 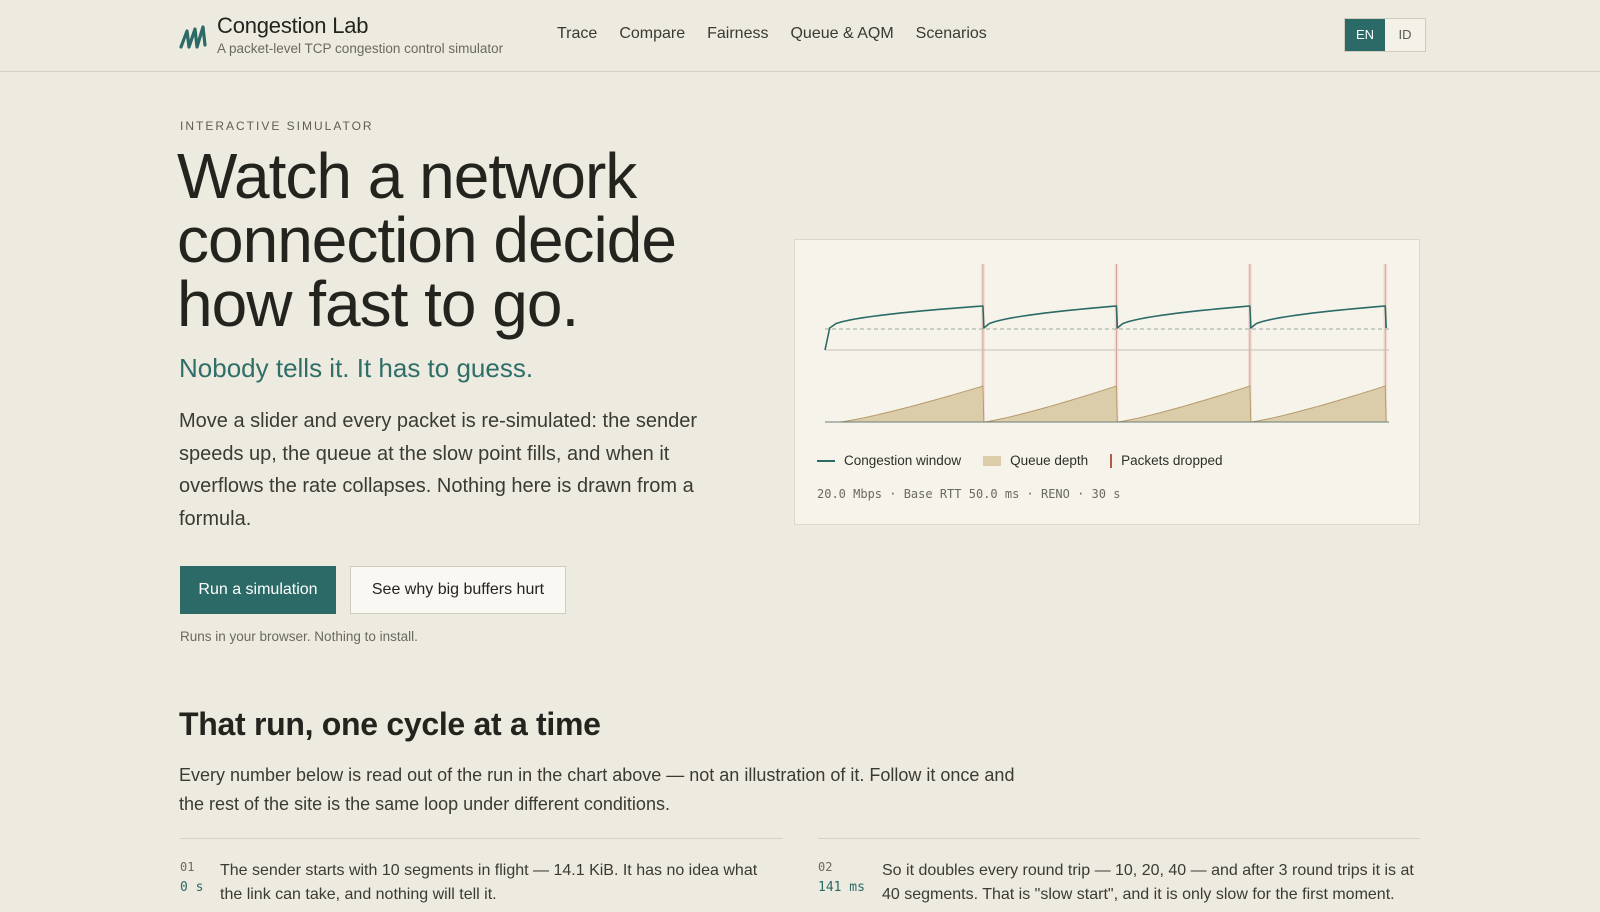 I want to click on legend-cwnd: Congestion window, so click(x=889, y=460).